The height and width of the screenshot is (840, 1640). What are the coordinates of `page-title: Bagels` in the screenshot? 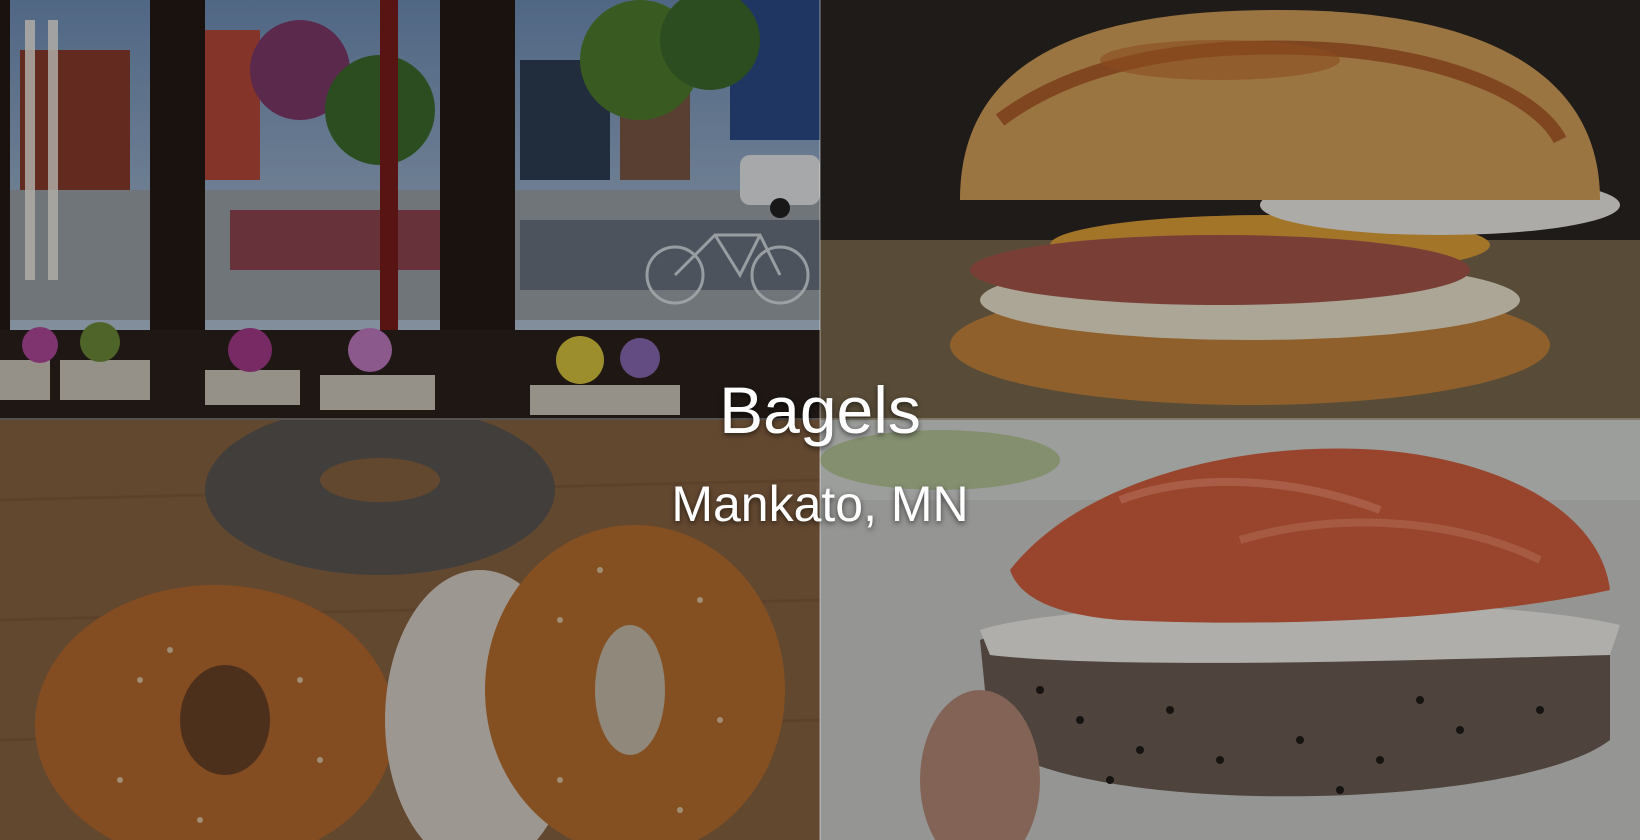 It's located at (820, 410).